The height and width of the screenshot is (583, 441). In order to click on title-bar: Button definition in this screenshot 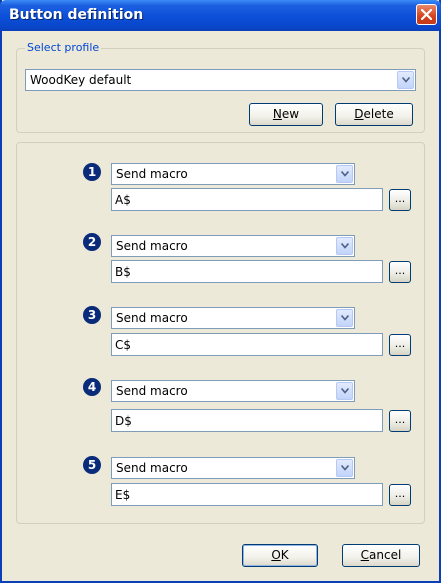, I will do `click(220, 15)`.